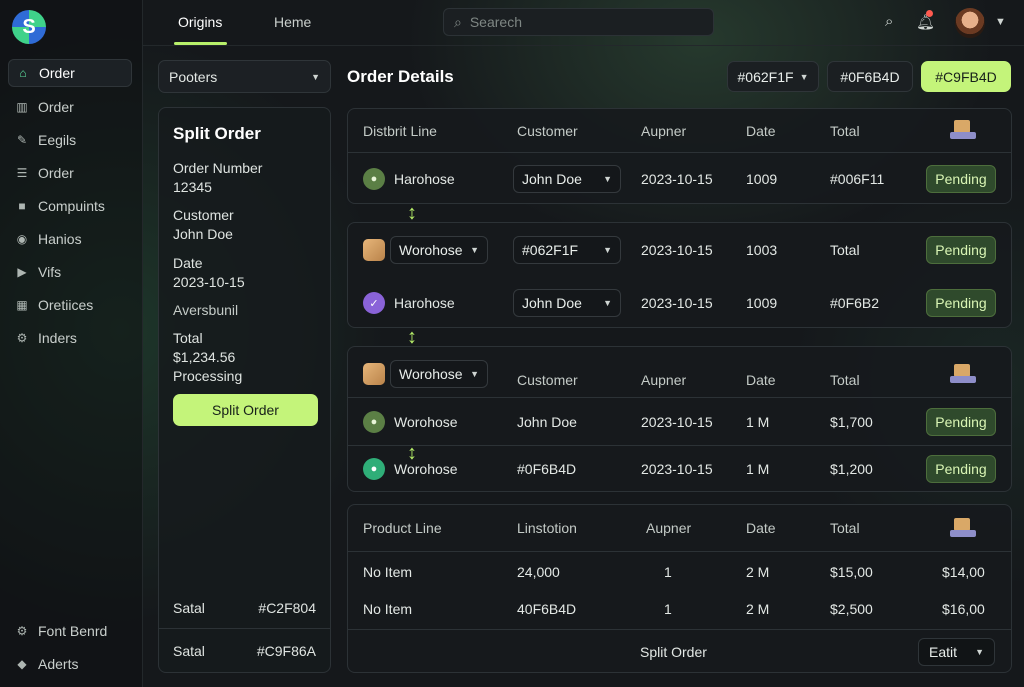 This screenshot has height=687, width=1024. I want to click on home-icon: ⌂, so click(23, 73).